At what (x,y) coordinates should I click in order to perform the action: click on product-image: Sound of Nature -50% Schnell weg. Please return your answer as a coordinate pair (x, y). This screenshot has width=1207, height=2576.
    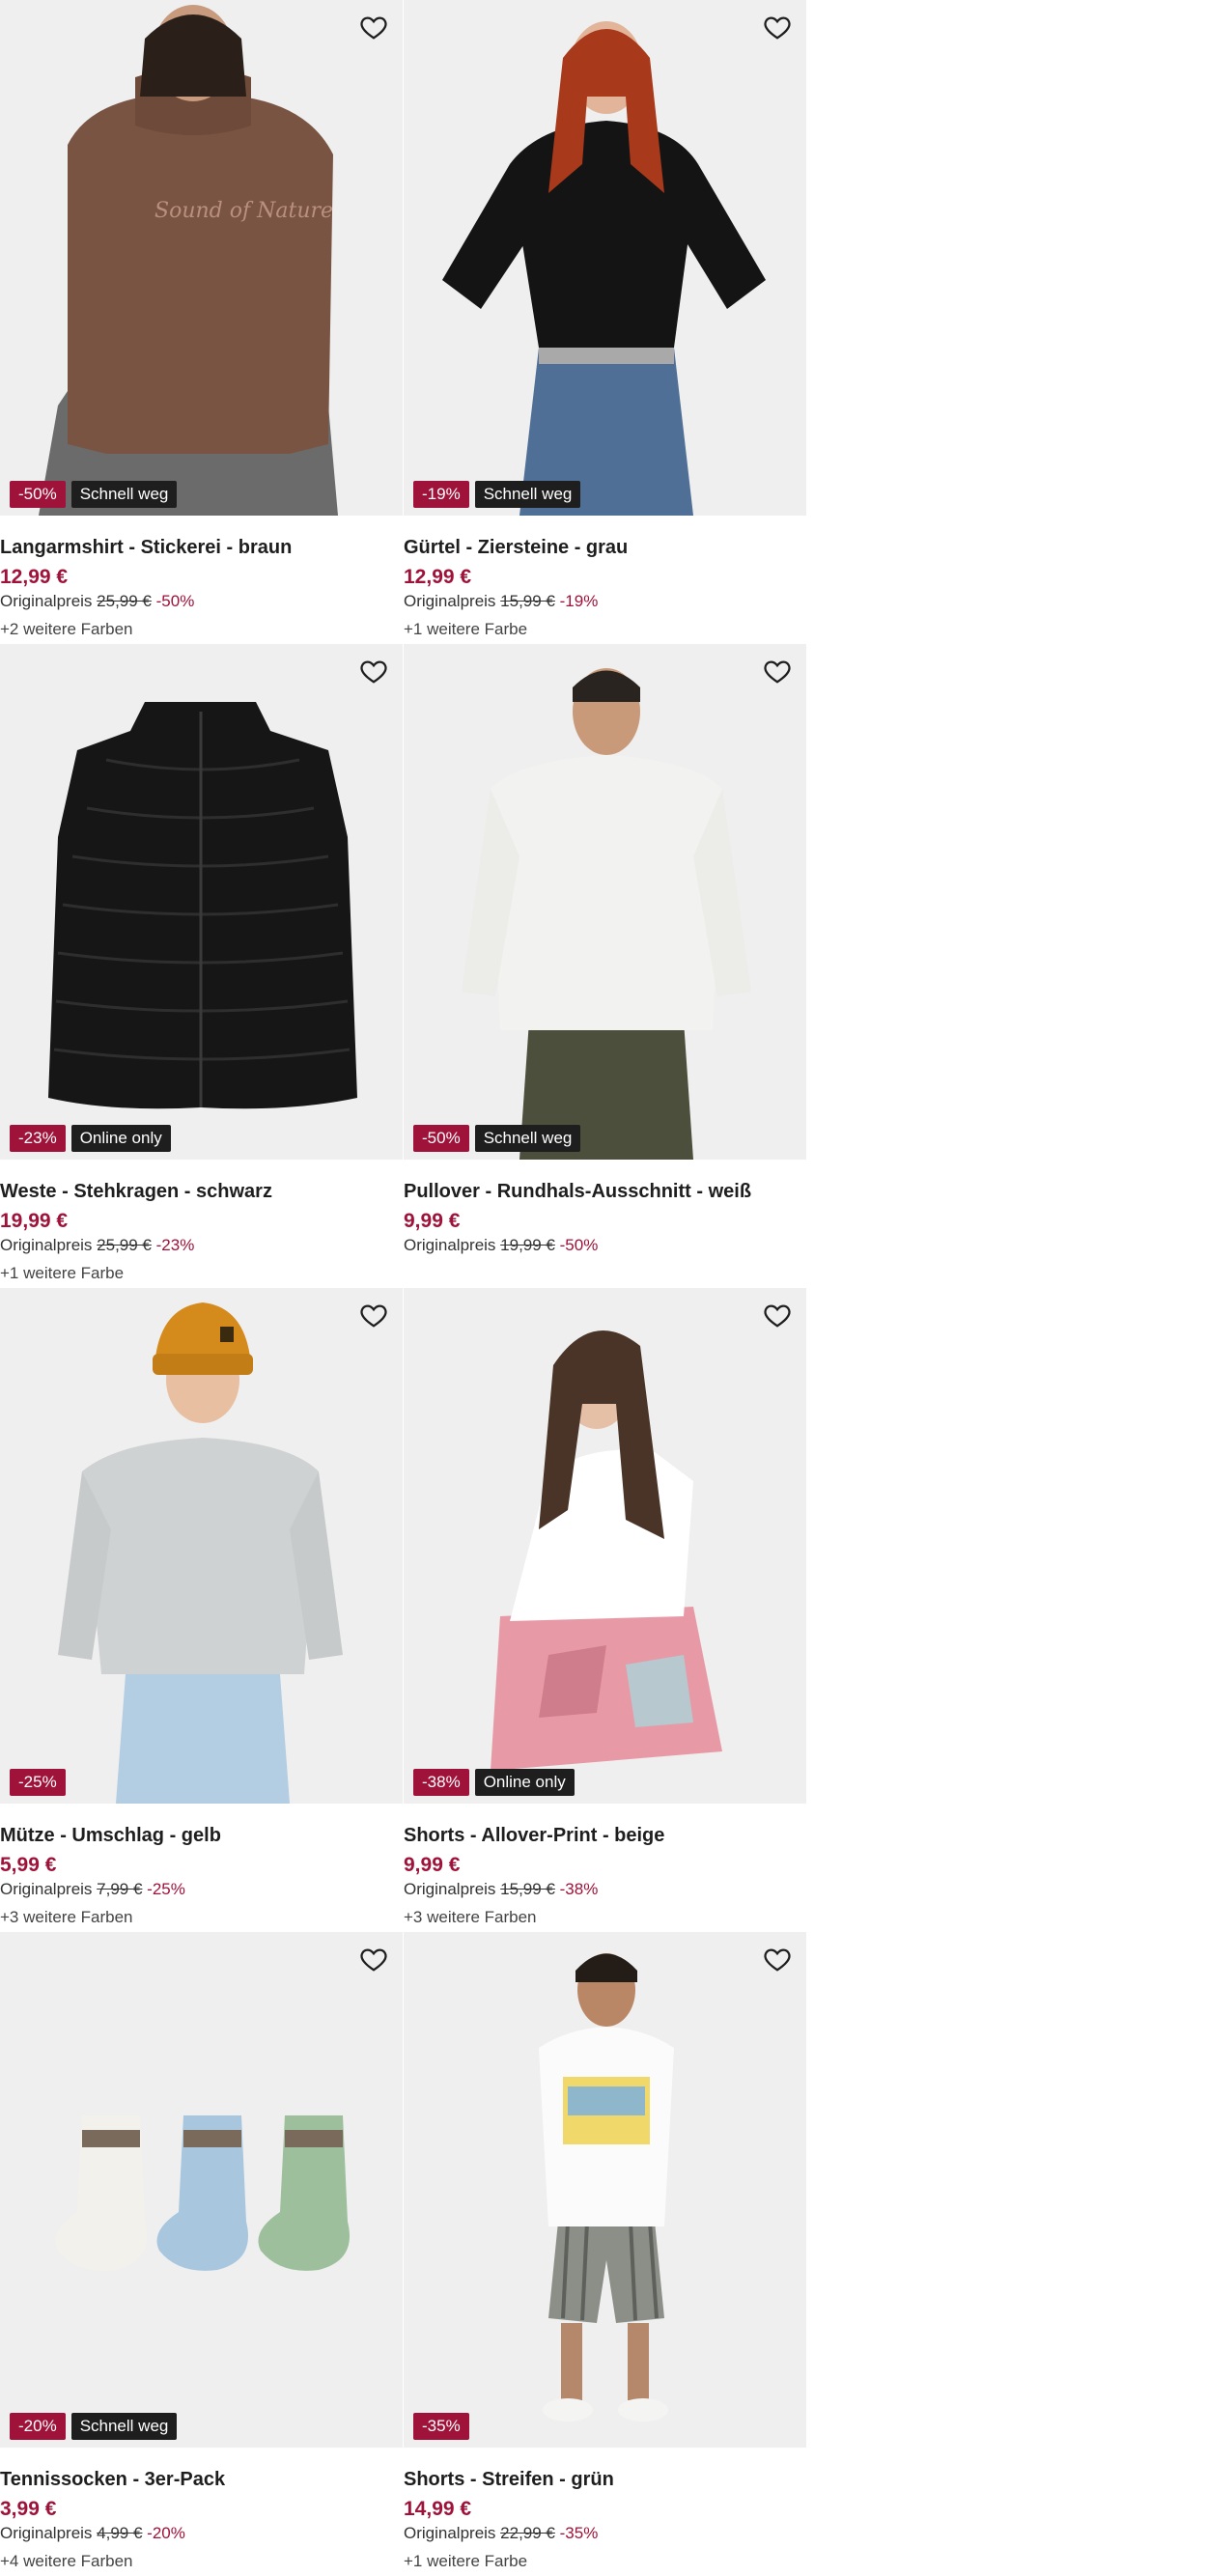
    Looking at the image, I should click on (202, 258).